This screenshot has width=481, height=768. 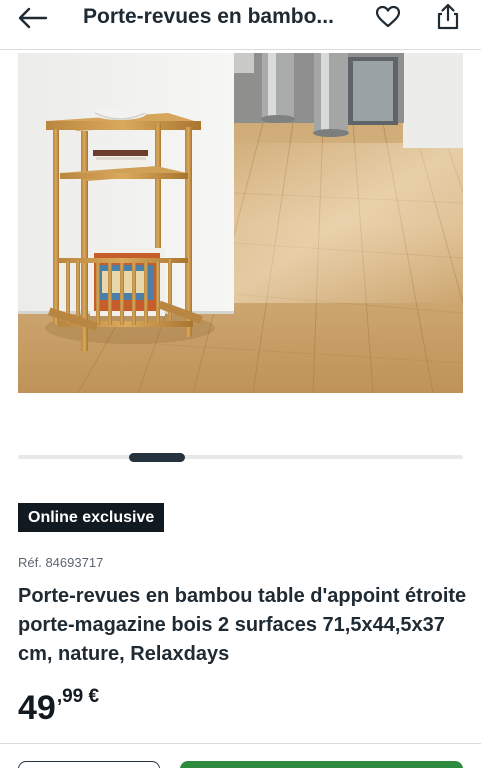 What do you see at coordinates (321, 764) in the screenshot?
I see `add-to-cart-button` at bounding box center [321, 764].